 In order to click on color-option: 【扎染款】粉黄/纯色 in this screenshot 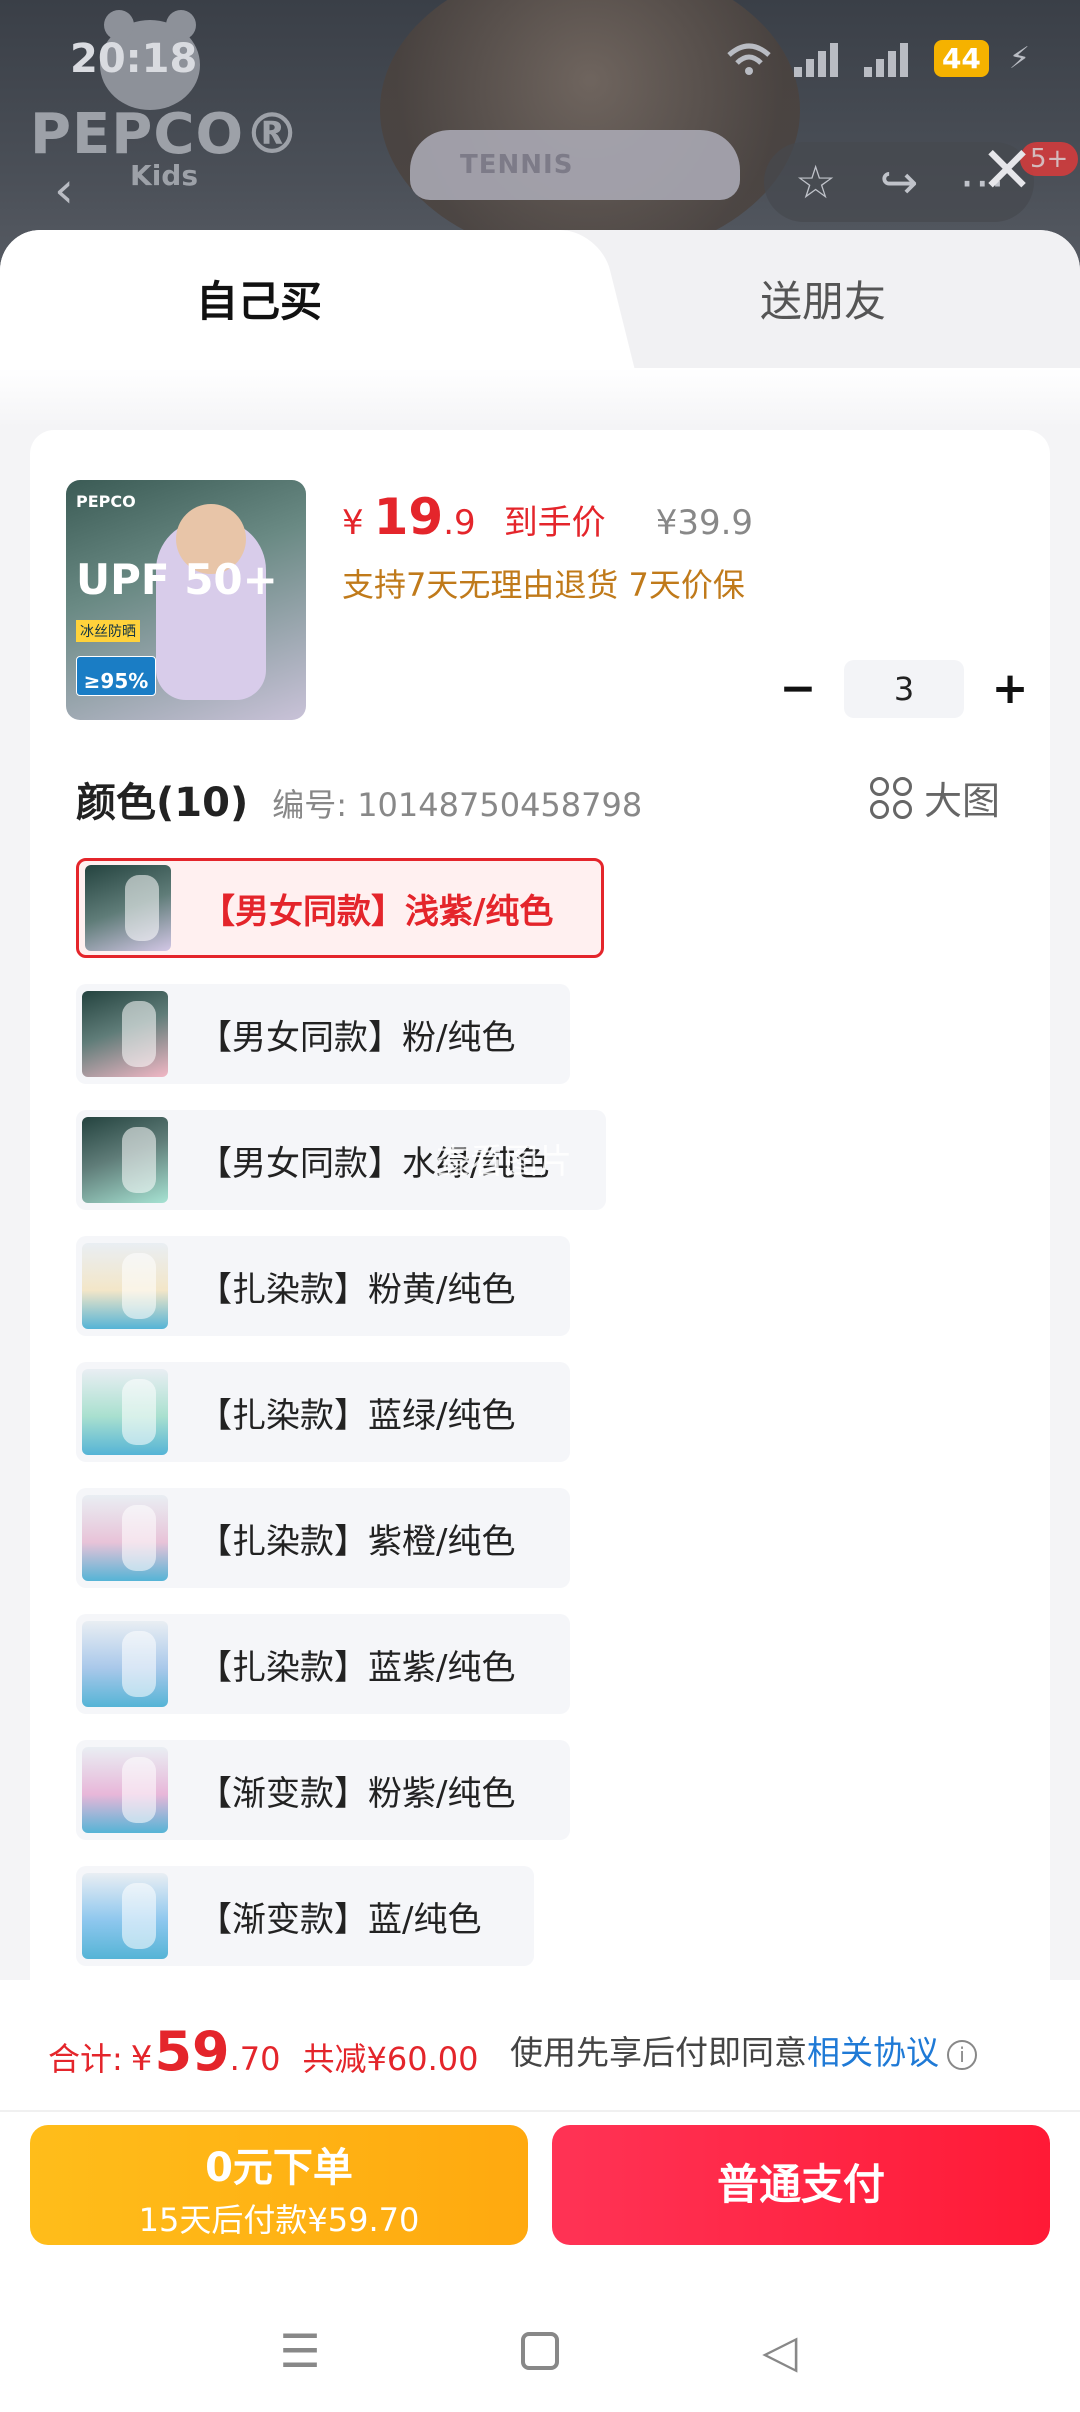, I will do `click(323, 1286)`.